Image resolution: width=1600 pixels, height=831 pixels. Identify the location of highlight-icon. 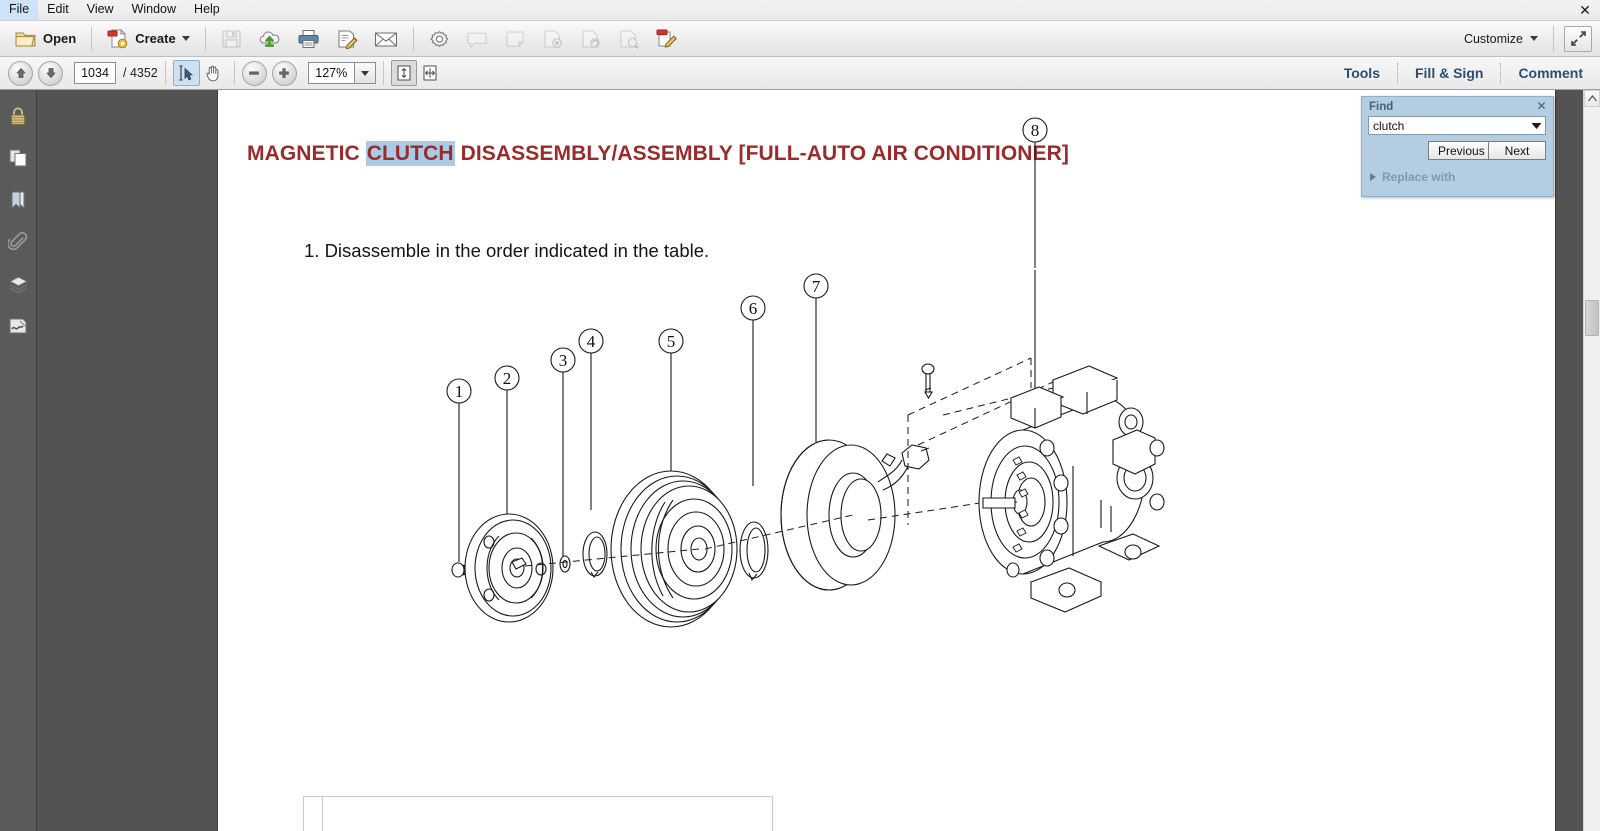
(629, 39).